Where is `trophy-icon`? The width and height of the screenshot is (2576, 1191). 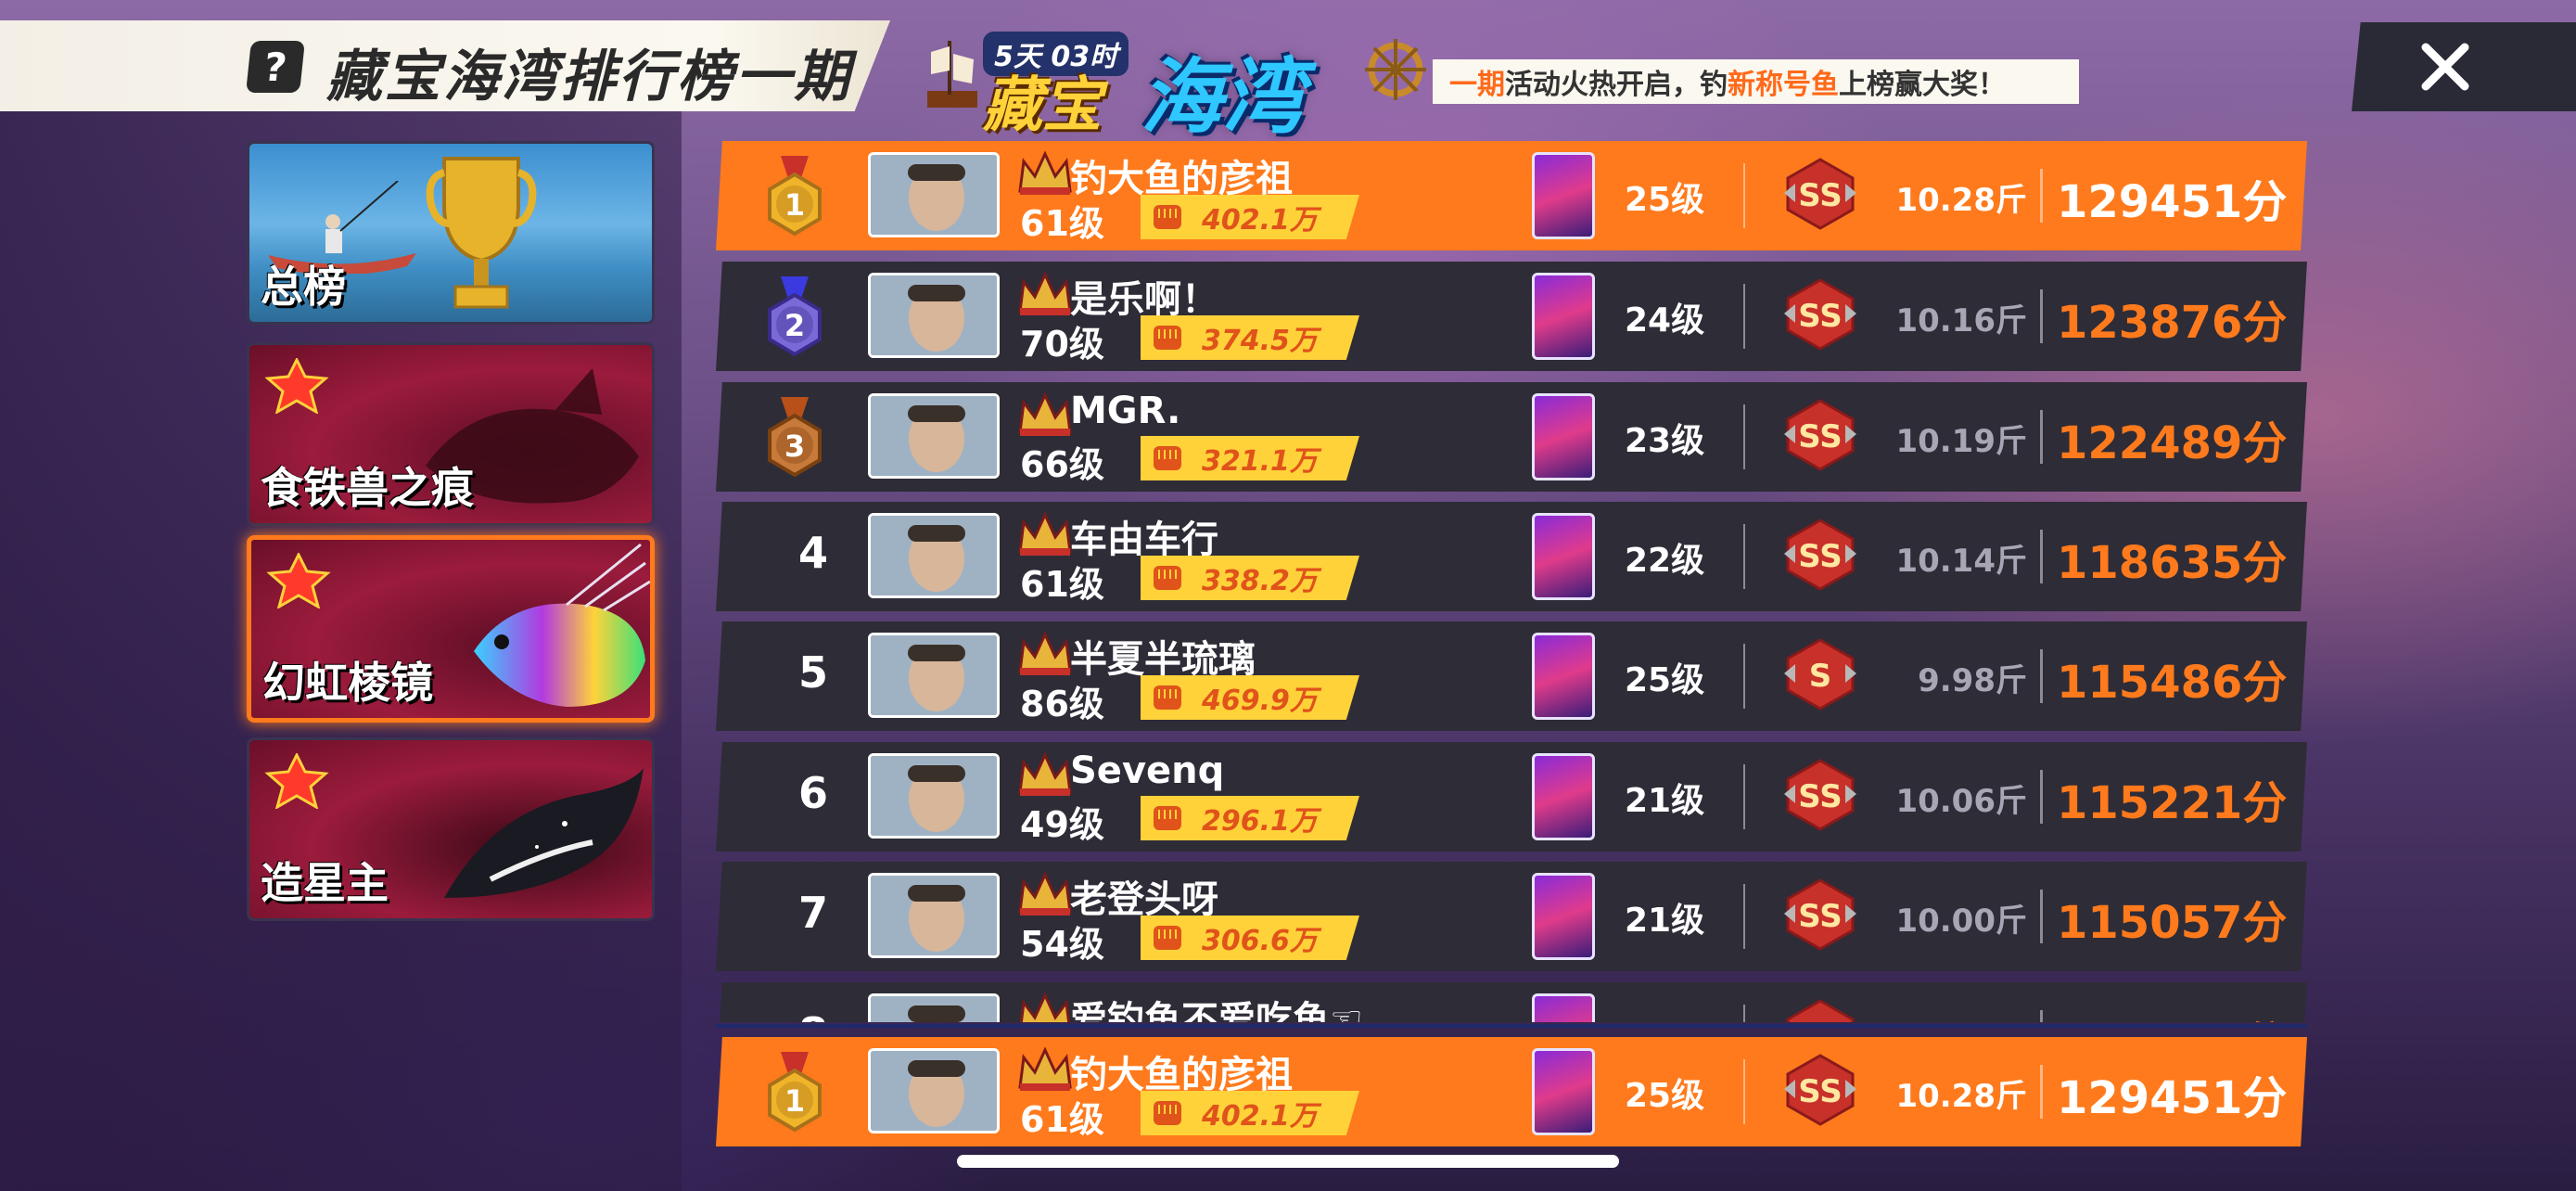 trophy-icon is located at coordinates (482, 233).